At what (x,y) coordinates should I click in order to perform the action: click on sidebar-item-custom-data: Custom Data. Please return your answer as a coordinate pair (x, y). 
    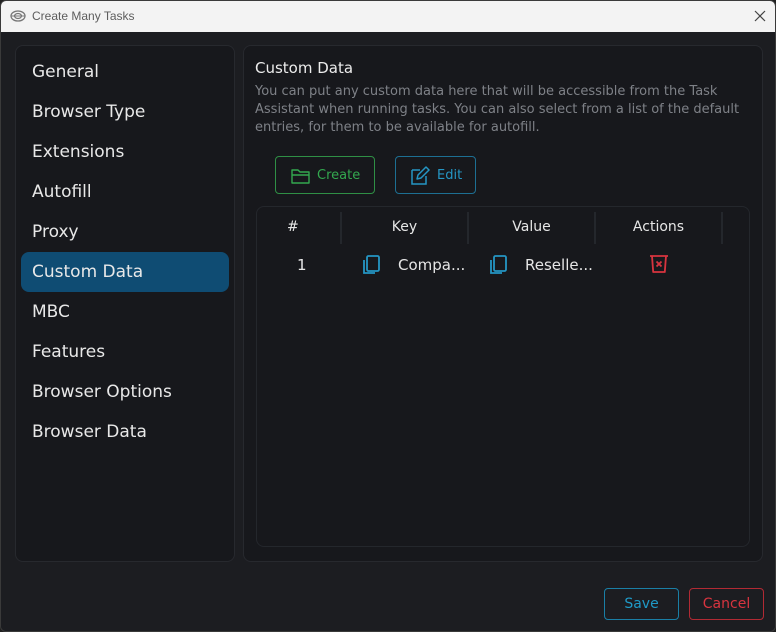
    Looking at the image, I should click on (125, 272).